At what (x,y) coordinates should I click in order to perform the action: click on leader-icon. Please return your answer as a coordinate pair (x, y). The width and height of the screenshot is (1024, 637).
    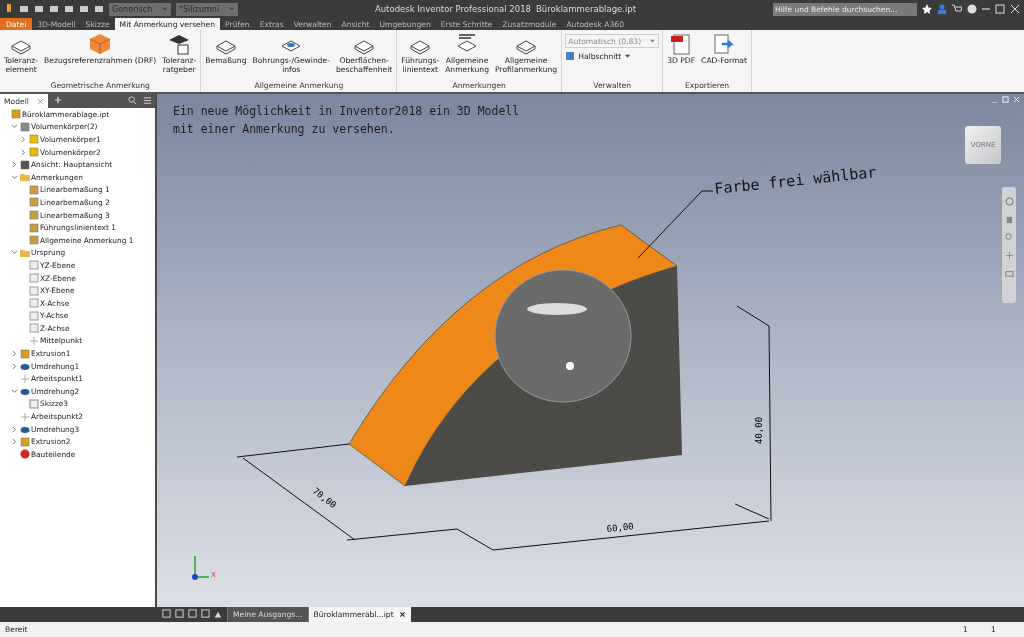
    Looking at the image, I should click on (34, 227).